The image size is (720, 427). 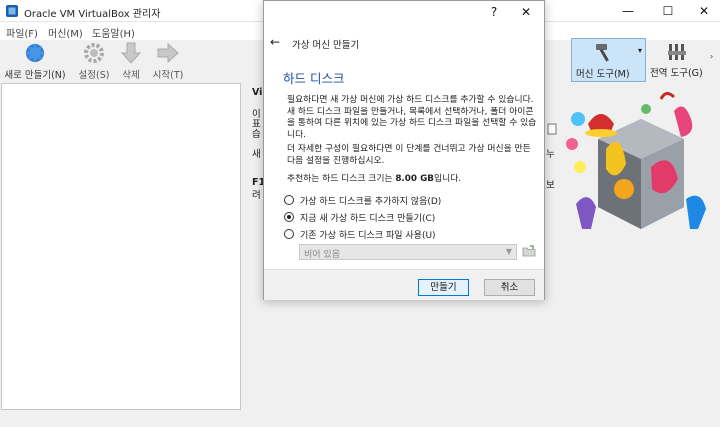 What do you see at coordinates (256, 195) in the screenshot?
I see `text-fragment: 려` at bounding box center [256, 195].